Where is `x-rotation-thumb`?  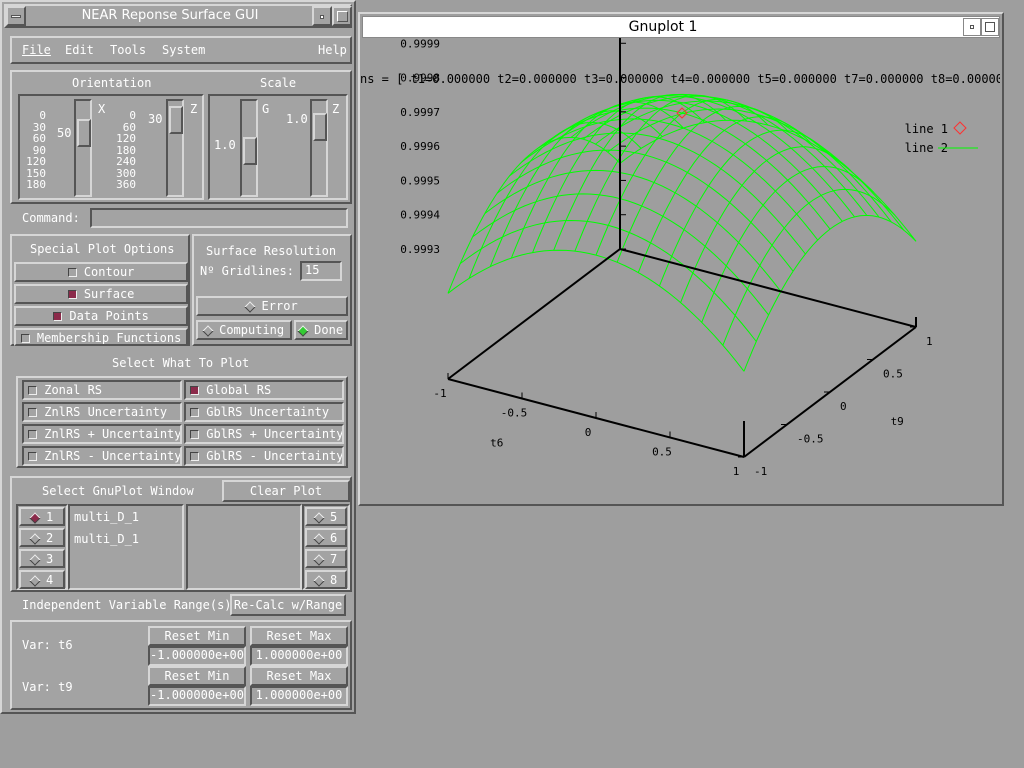
x-rotation-thumb is located at coordinates (84, 133).